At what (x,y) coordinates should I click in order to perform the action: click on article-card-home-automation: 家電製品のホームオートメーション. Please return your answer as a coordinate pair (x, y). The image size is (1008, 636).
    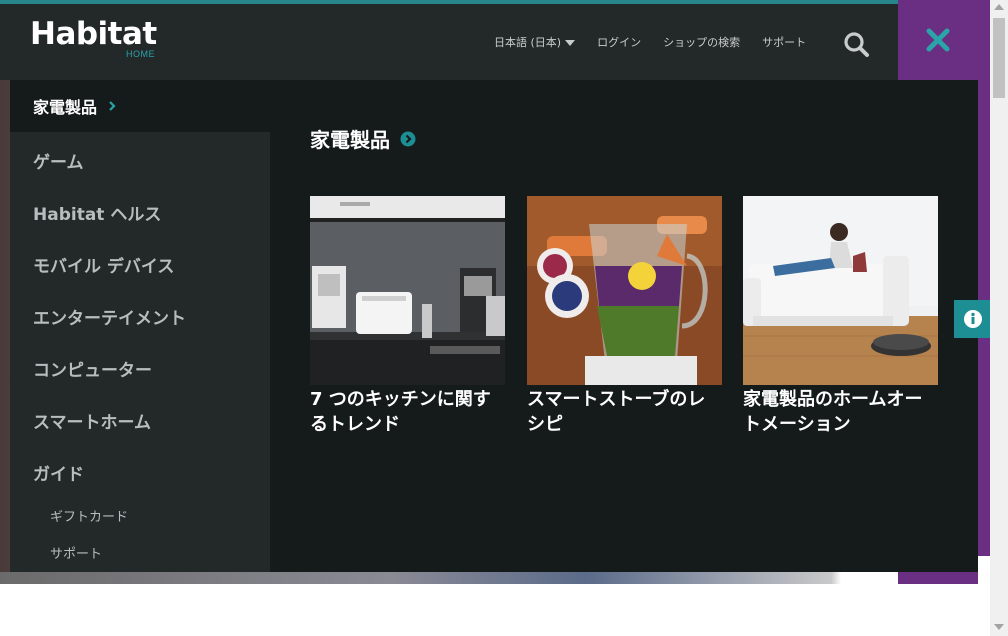
    Looking at the image, I should click on (840, 316).